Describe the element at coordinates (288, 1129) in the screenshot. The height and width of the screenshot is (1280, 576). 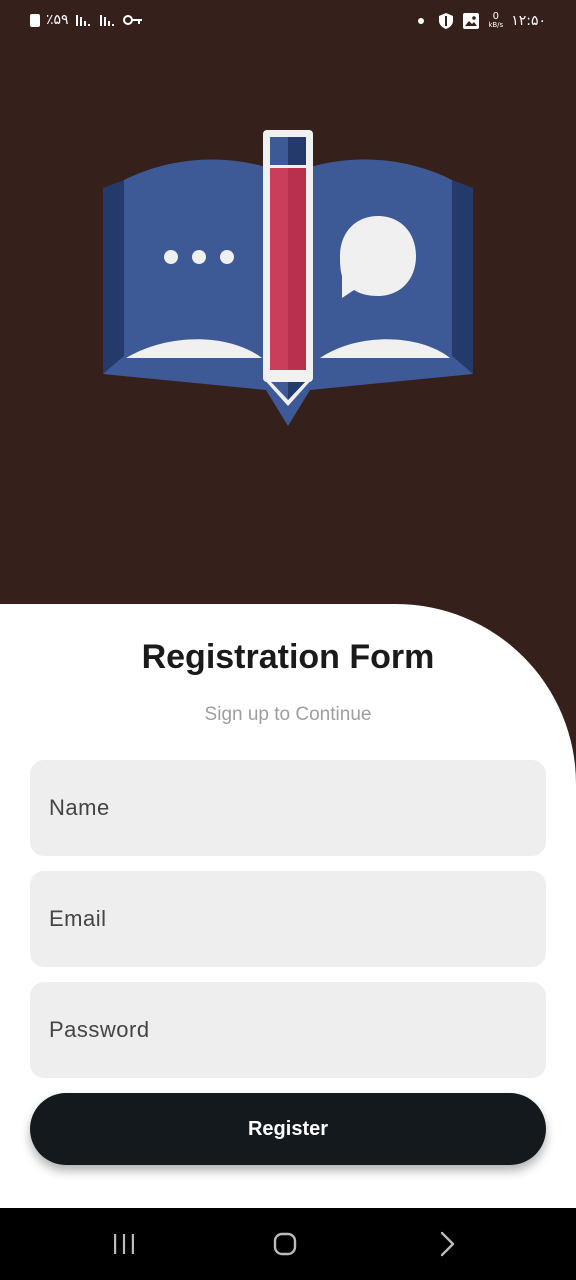
I see `register-button: Register` at that location.